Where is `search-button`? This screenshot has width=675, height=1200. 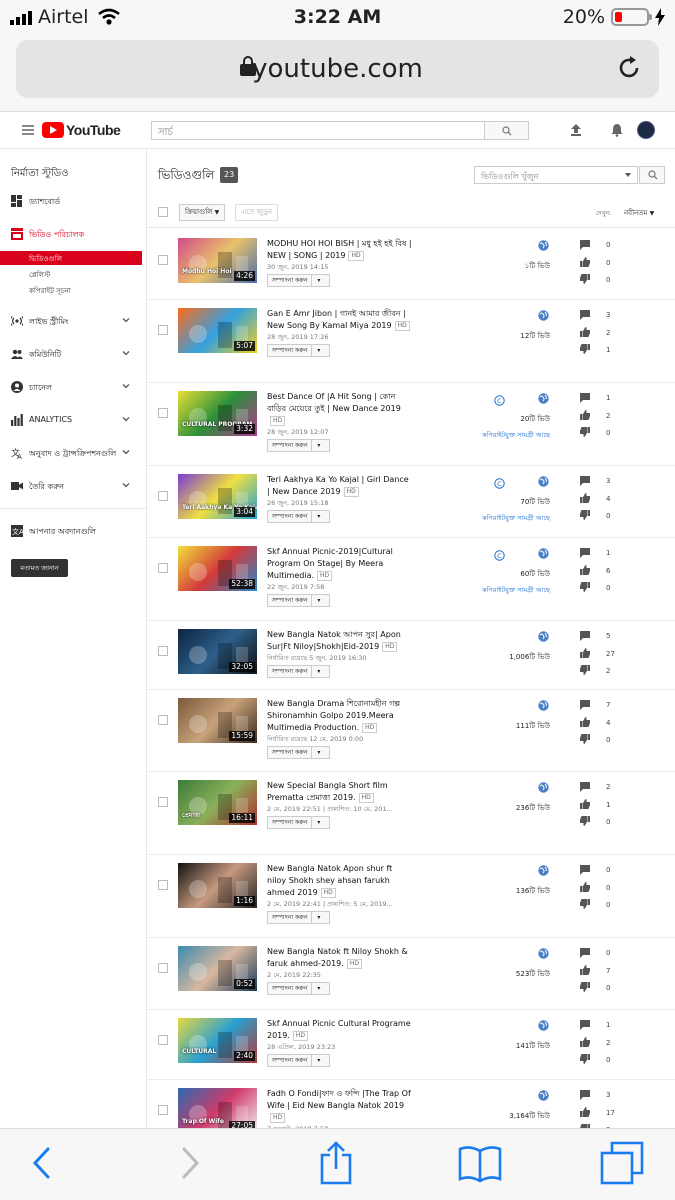
search-button is located at coordinates (507, 130).